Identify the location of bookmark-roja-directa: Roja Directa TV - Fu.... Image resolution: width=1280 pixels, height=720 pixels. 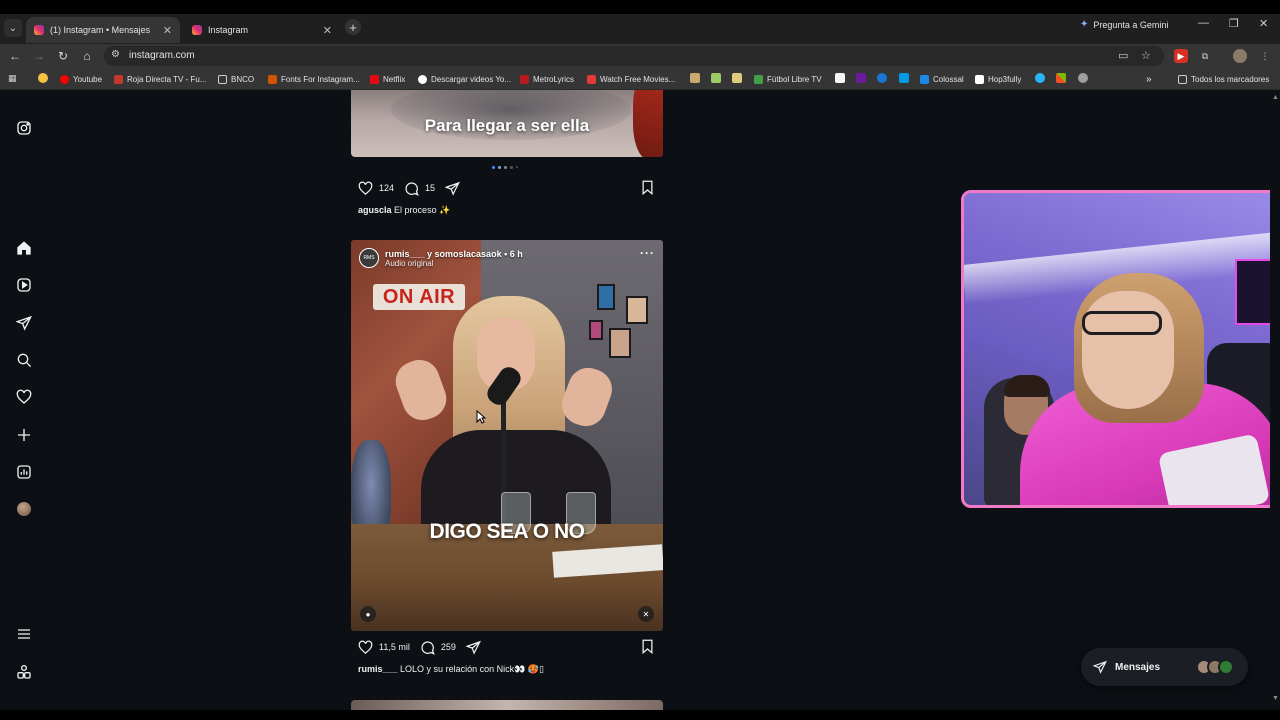
(160, 79).